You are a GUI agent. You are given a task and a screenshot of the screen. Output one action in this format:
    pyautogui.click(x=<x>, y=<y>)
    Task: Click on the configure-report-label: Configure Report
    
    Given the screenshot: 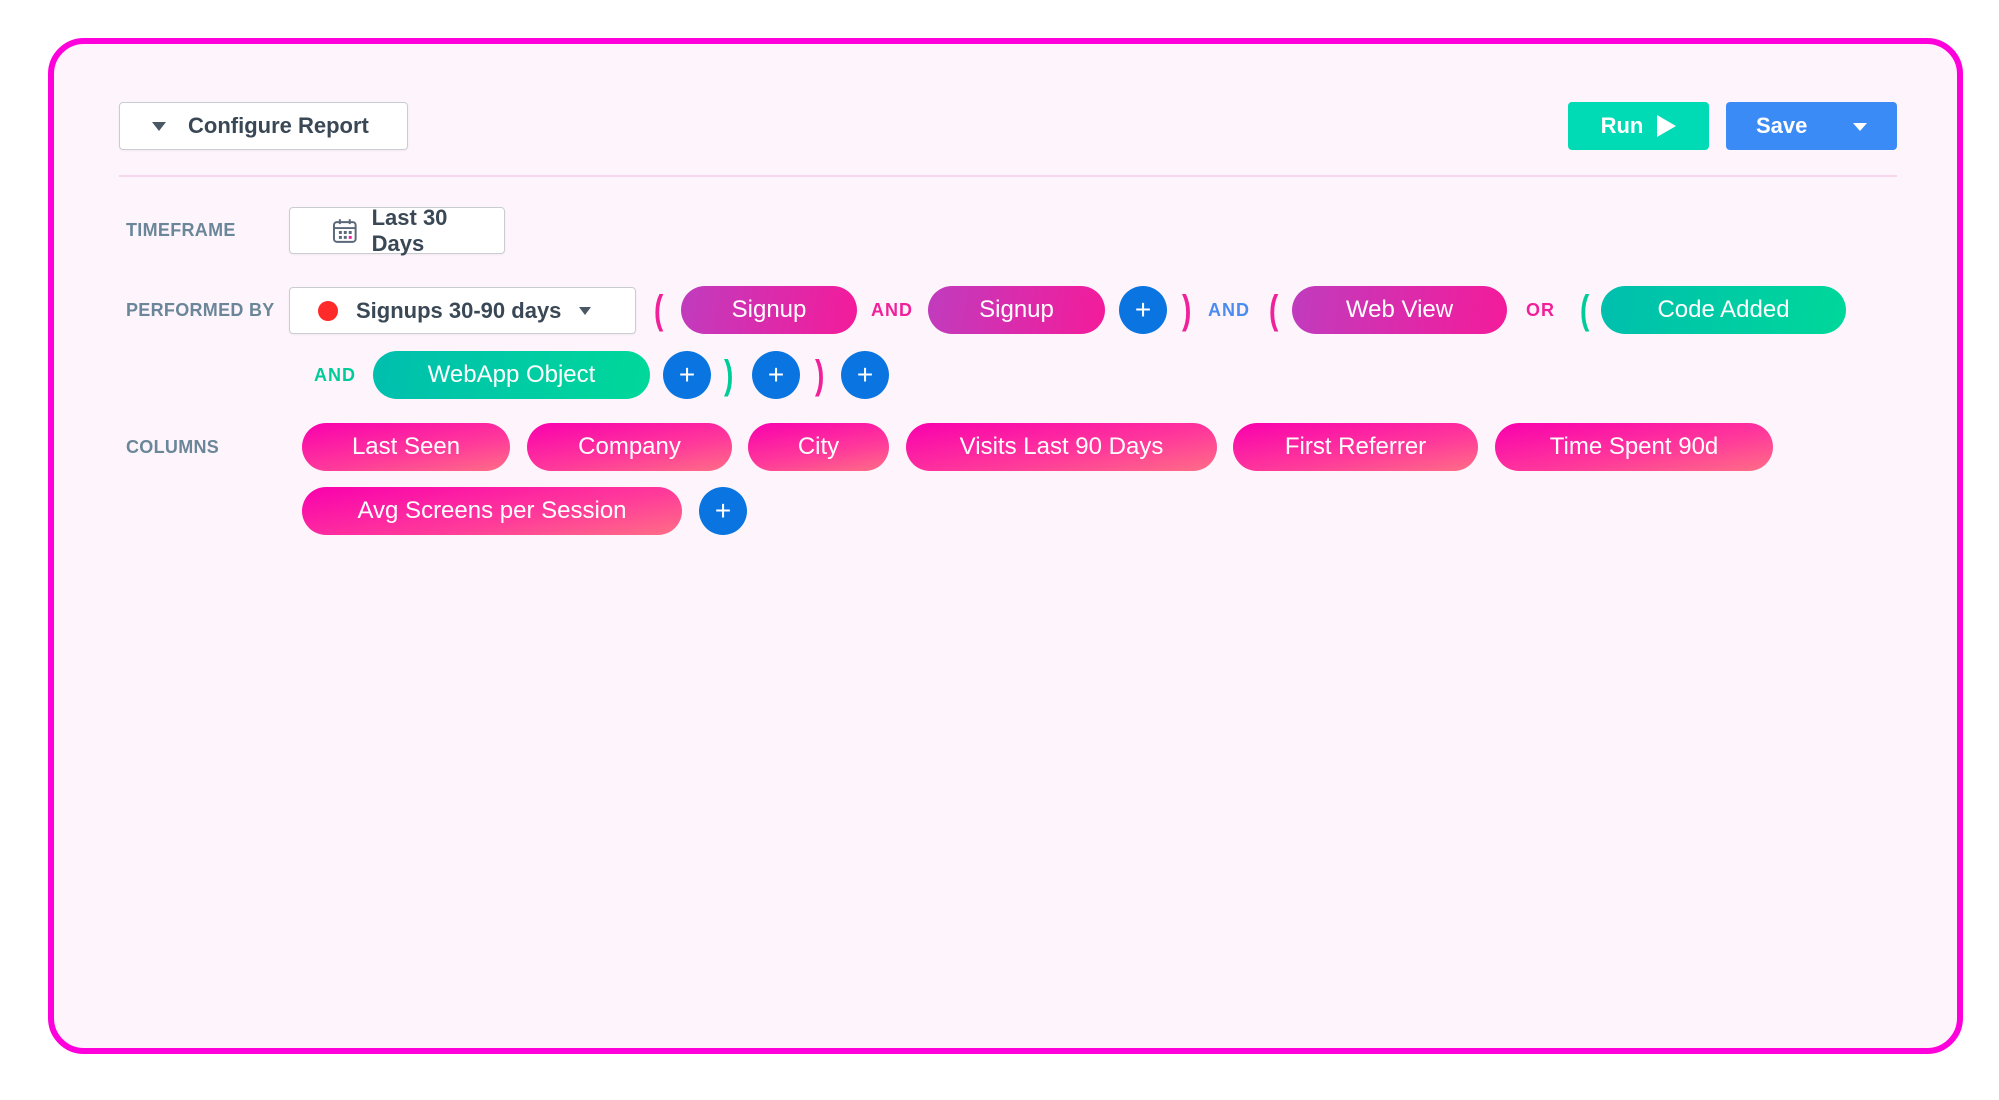 What is the action you would take?
    pyautogui.click(x=278, y=125)
    